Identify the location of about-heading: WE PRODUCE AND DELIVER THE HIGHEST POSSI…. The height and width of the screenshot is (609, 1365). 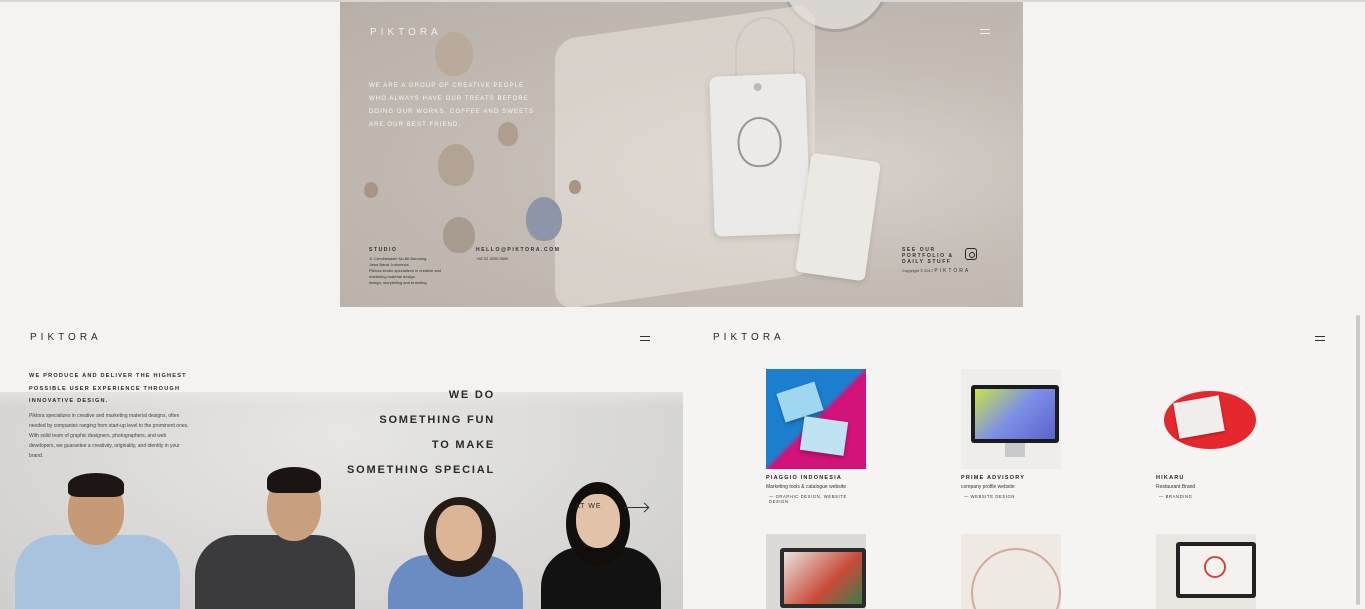
(108, 388).